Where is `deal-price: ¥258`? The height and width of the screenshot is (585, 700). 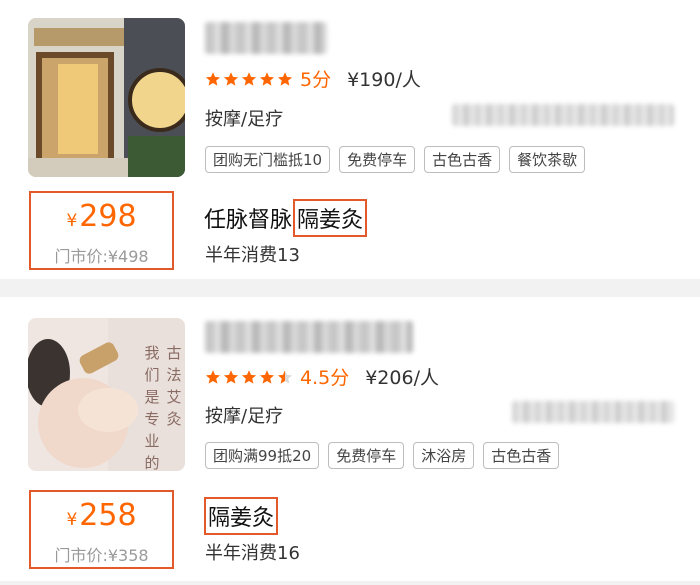
deal-price: ¥258 is located at coordinates (101, 518).